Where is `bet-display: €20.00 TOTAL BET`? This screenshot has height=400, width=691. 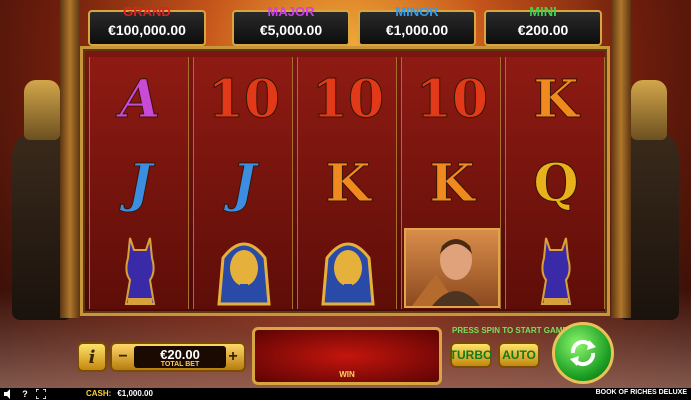
bet-display: €20.00 TOTAL BET is located at coordinates (180, 357).